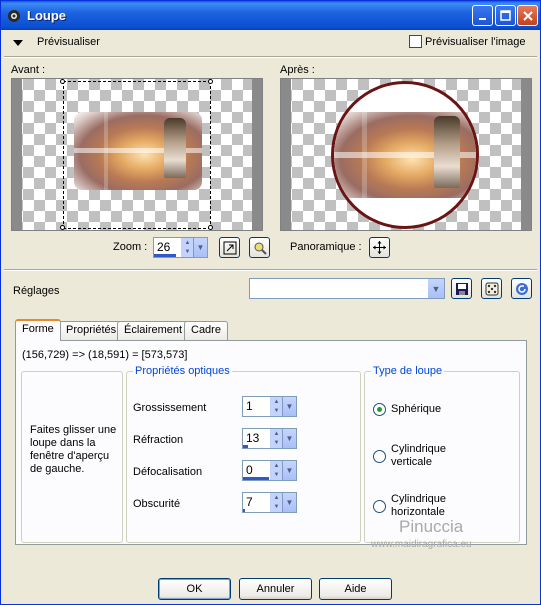 The image size is (541, 605). What do you see at coordinates (355, 589) in the screenshot?
I see `help-button: Aide` at bounding box center [355, 589].